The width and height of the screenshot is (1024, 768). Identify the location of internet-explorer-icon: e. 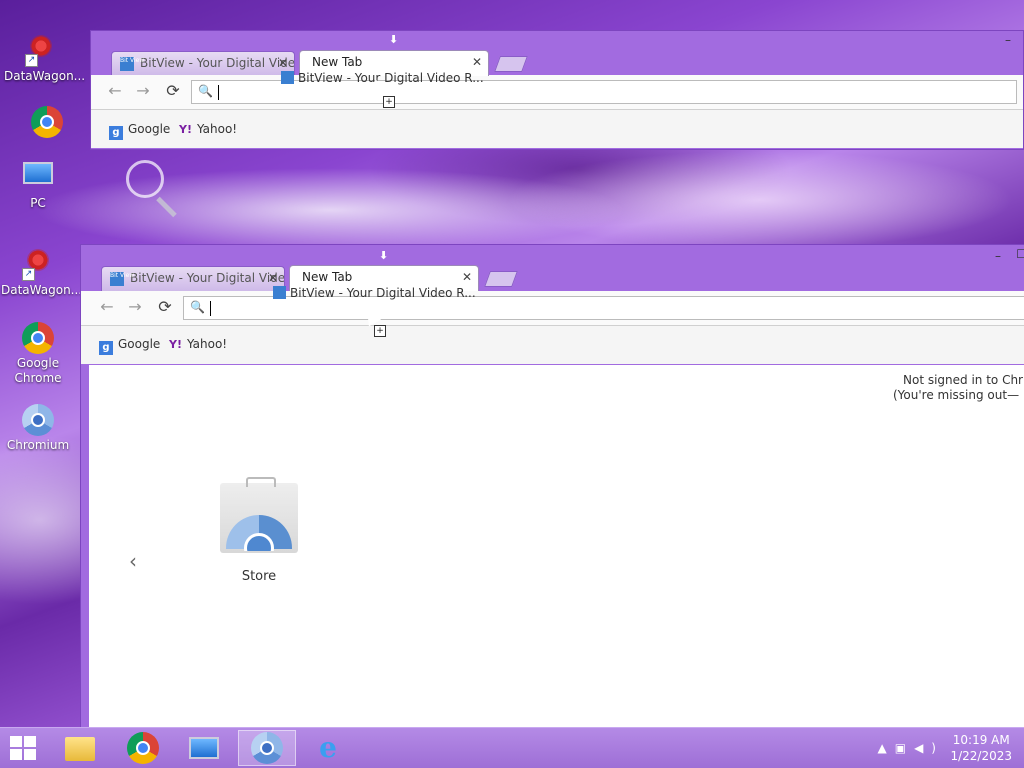
(328, 747).